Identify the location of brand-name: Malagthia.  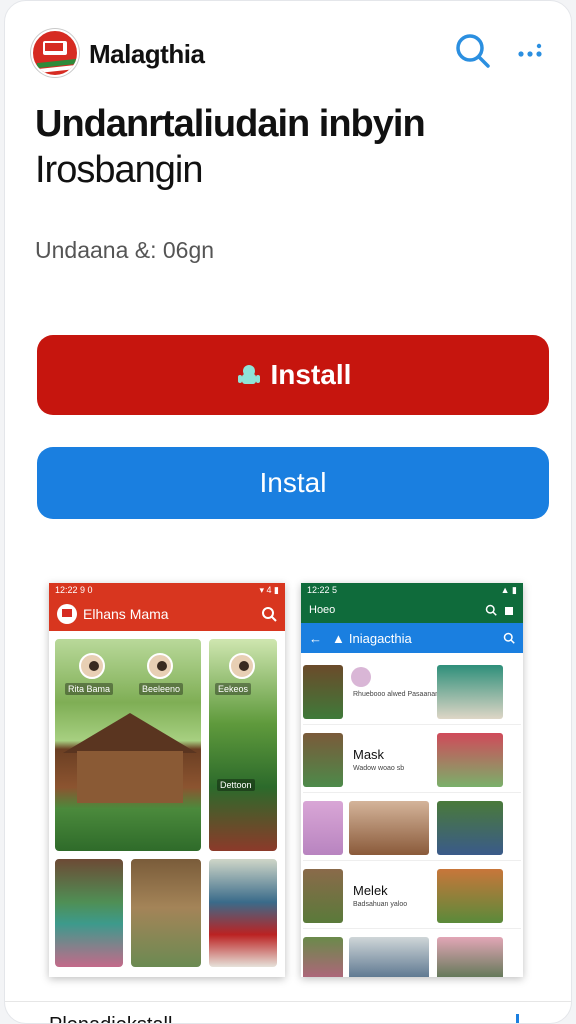
(147, 54).